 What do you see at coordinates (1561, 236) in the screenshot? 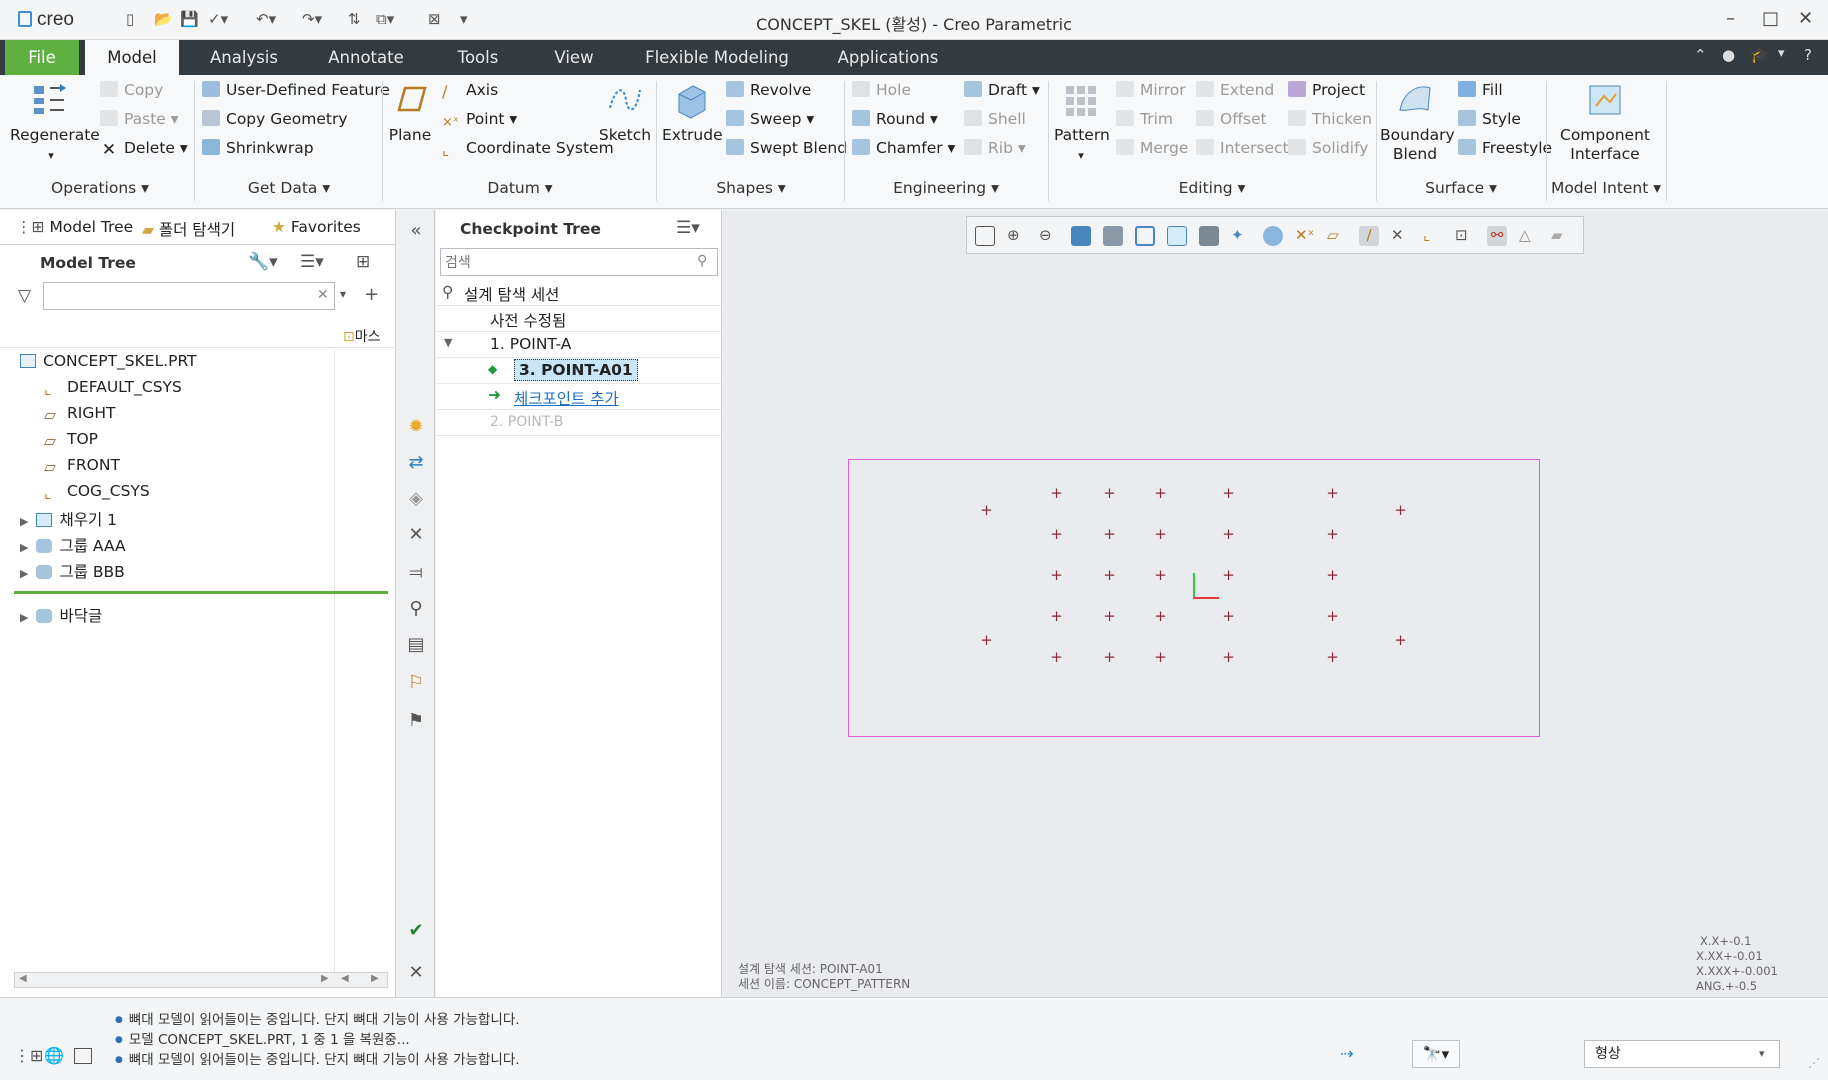
I see `more-display-icon: ▰` at bounding box center [1561, 236].